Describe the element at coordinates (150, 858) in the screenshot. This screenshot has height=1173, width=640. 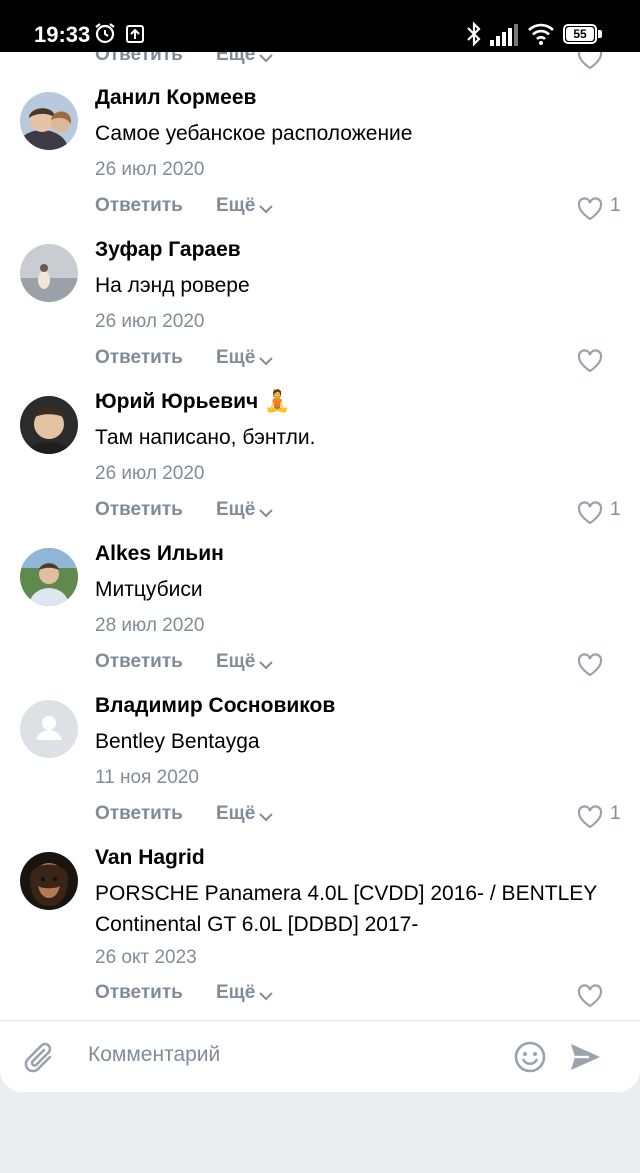
I see `author-name: Van Hagrid` at that location.